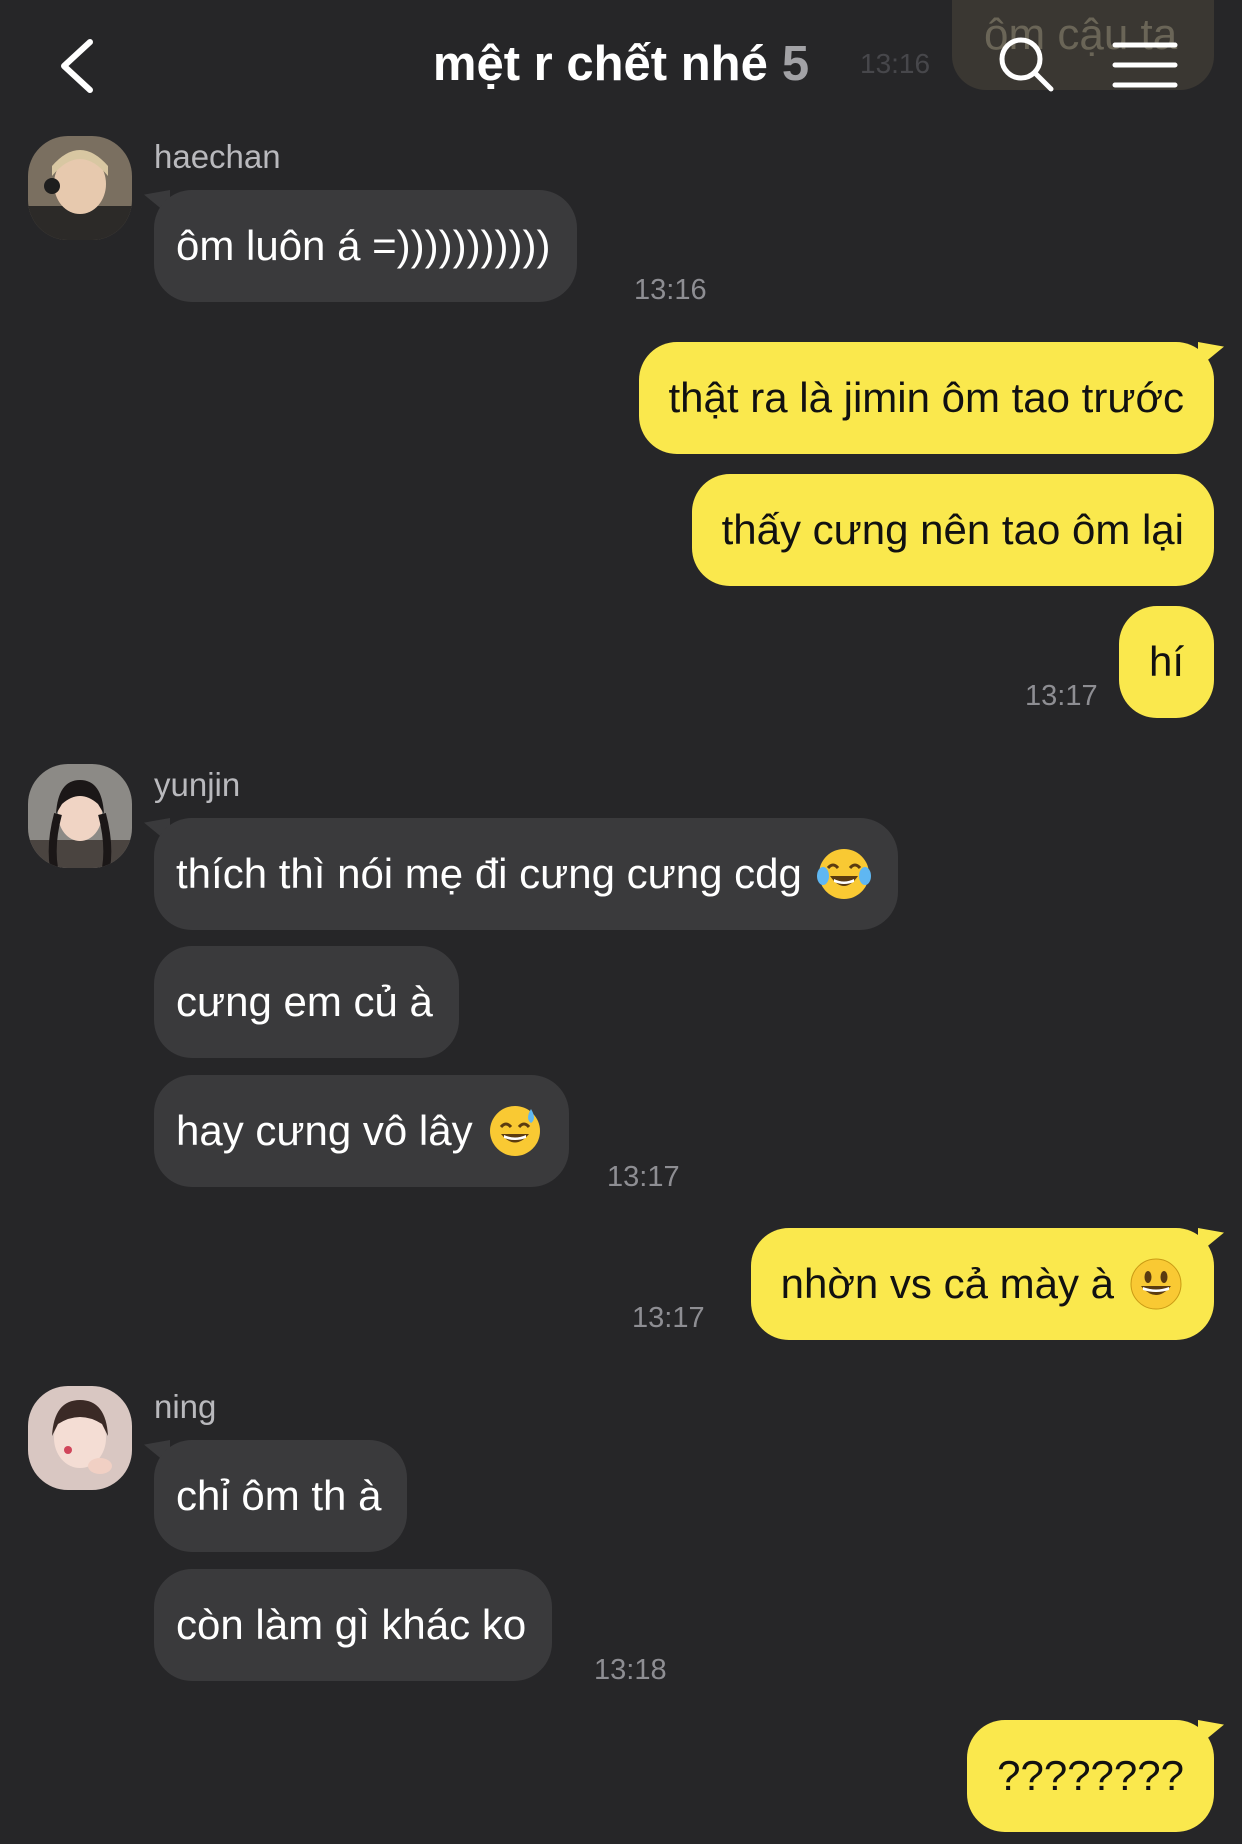 The width and height of the screenshot is (1242, 1844). I want to click on menu-button, so click(1145, 65).